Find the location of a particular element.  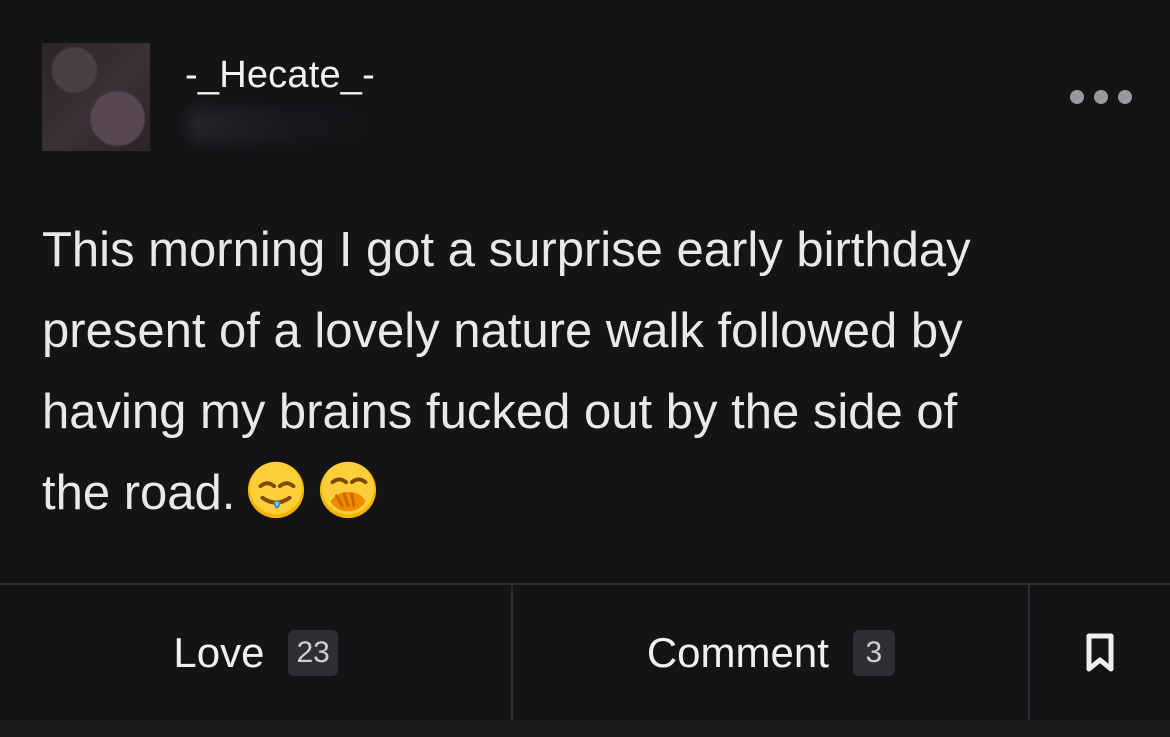

love-label: Love is located at coordinates (219, 652).